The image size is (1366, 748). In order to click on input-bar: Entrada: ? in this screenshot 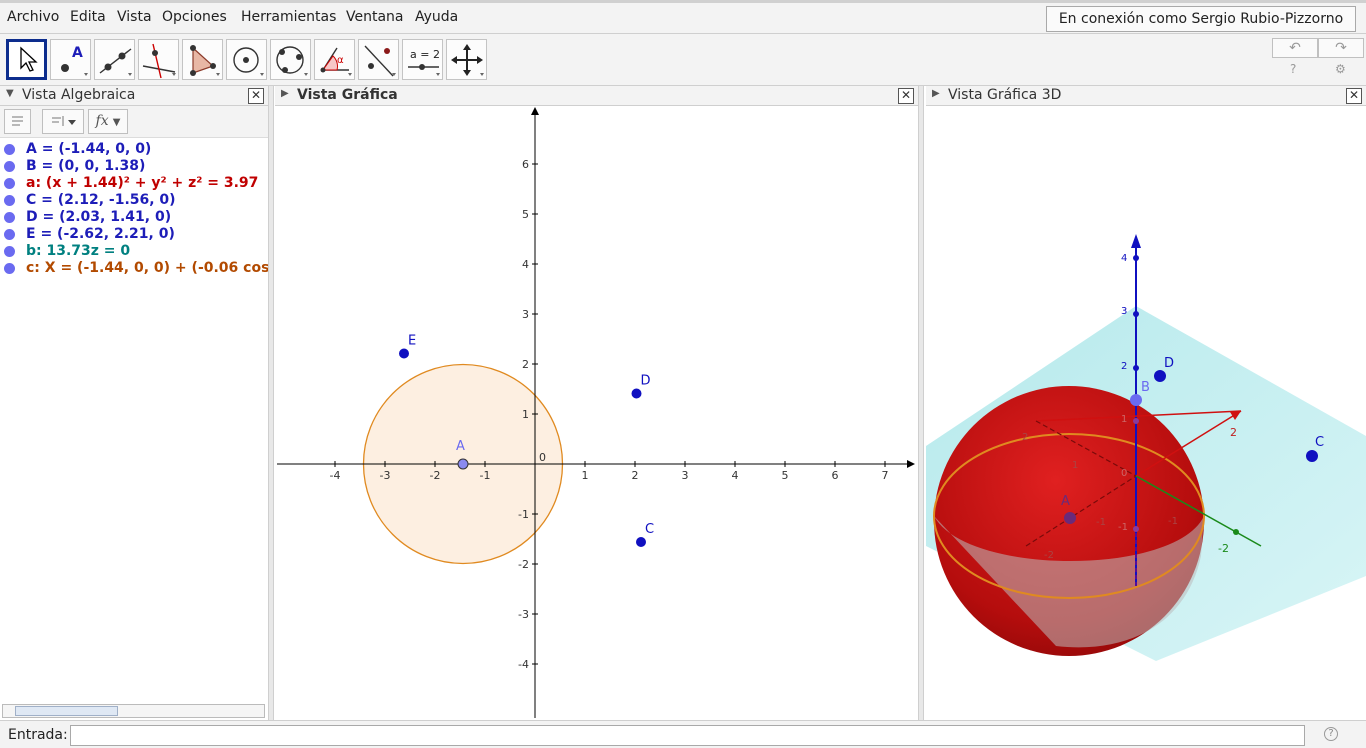, I will do `click(683, 734)`.